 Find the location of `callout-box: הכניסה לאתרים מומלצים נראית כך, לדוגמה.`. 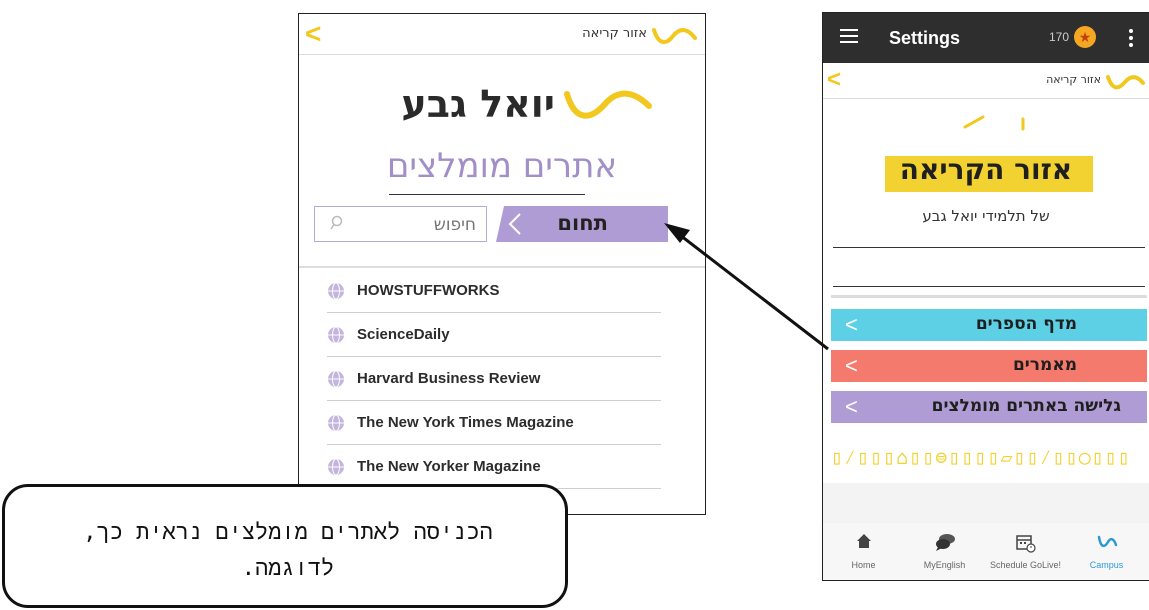

callout-box: הכניסה לאתרים מומלצים נראית כך, לדוגמה. is located at coordinates (285, 546).